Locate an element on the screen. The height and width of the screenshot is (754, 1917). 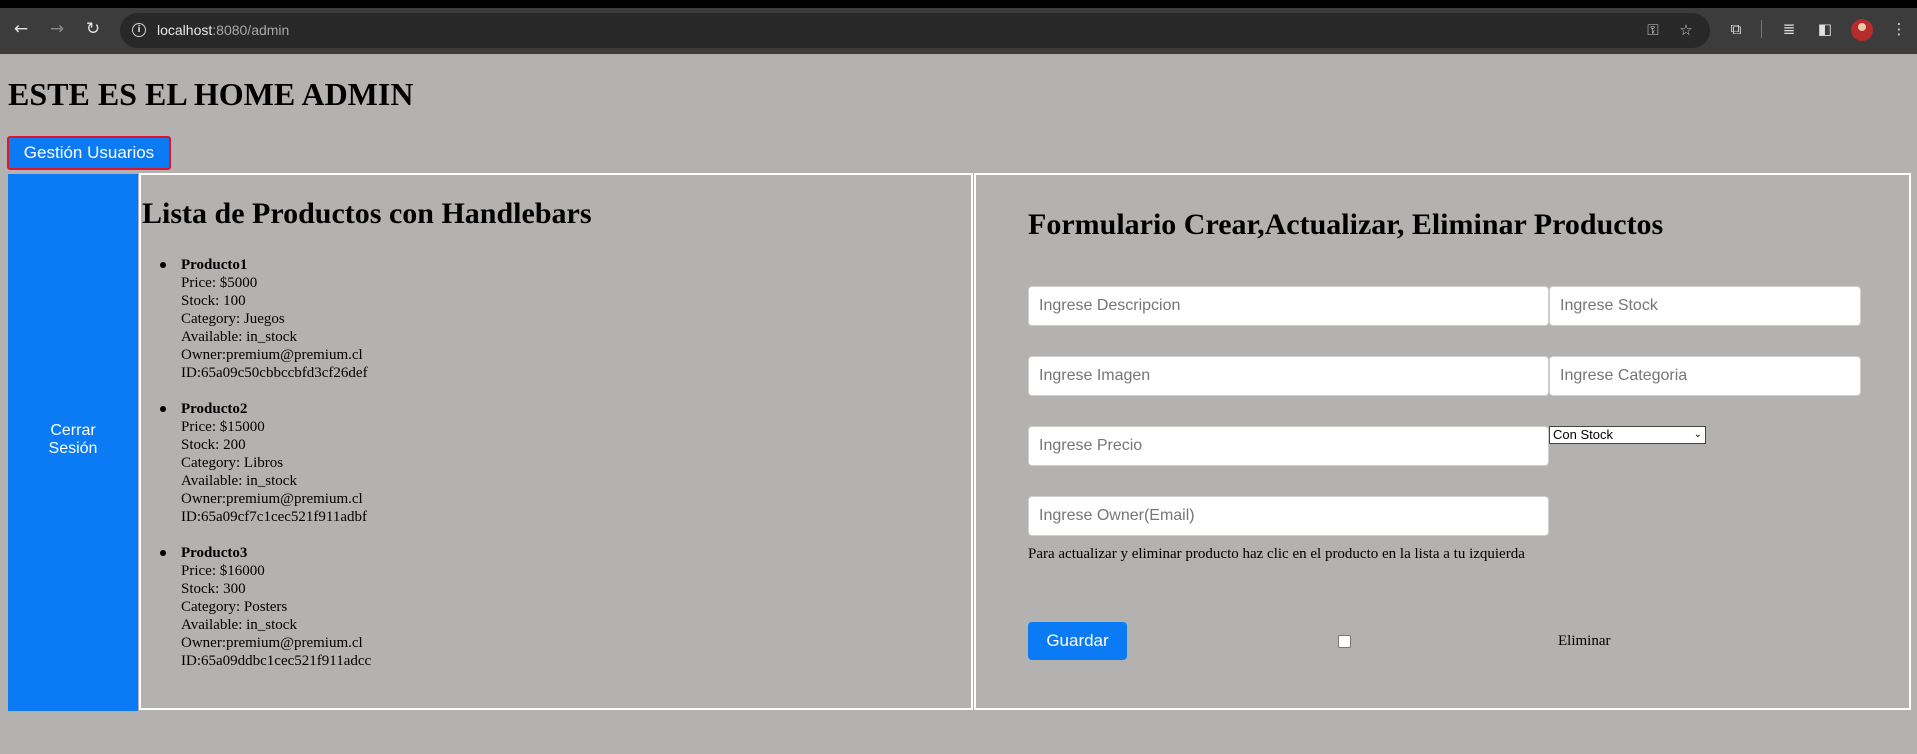
reload-icon: ↻ is located at coordinates (93, 29).